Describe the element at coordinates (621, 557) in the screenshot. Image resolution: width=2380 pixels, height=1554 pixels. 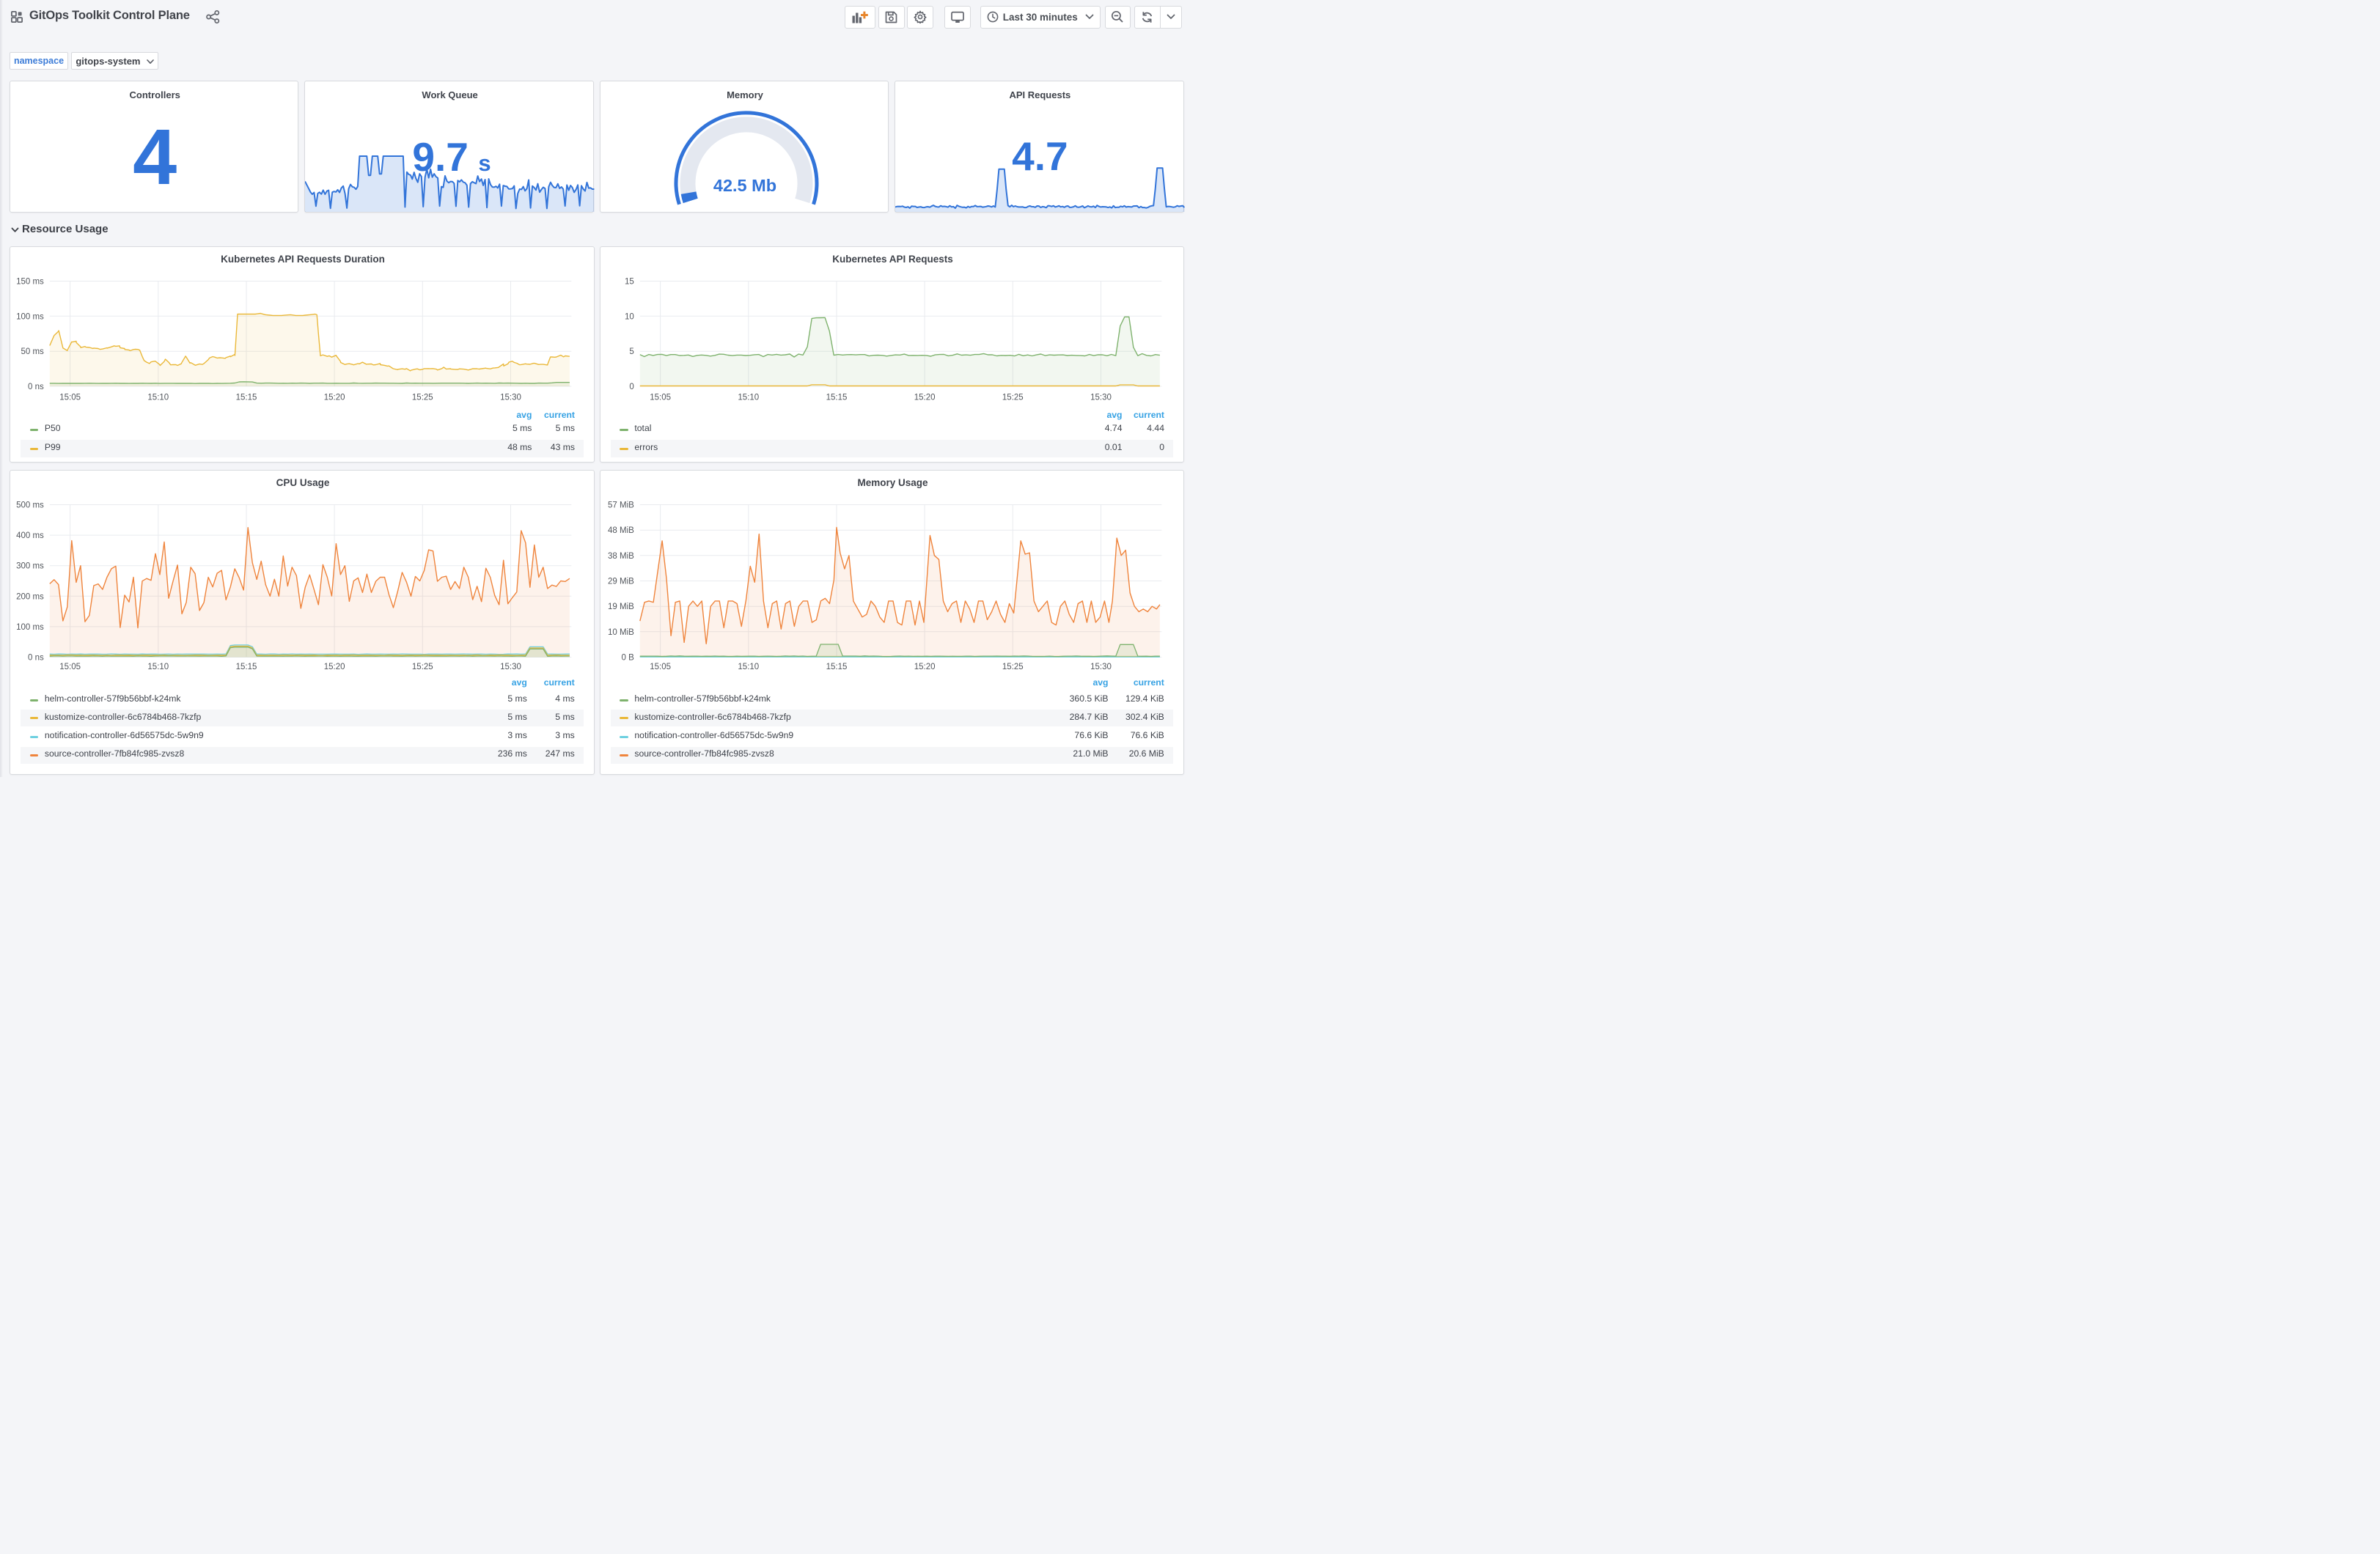
I see `svg-text: 38 MiB` at that location.